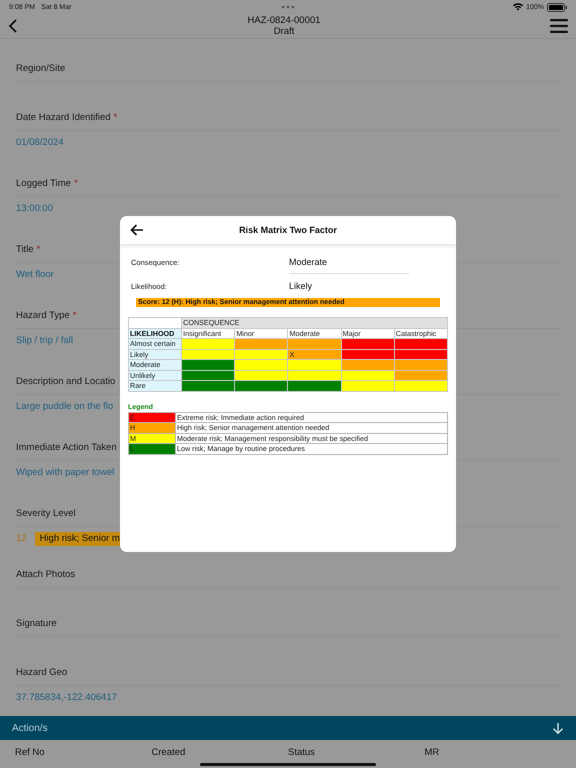 This screenshot has height=768, width=576. I want to click on multitask-dots-icon, so click(288, 7).